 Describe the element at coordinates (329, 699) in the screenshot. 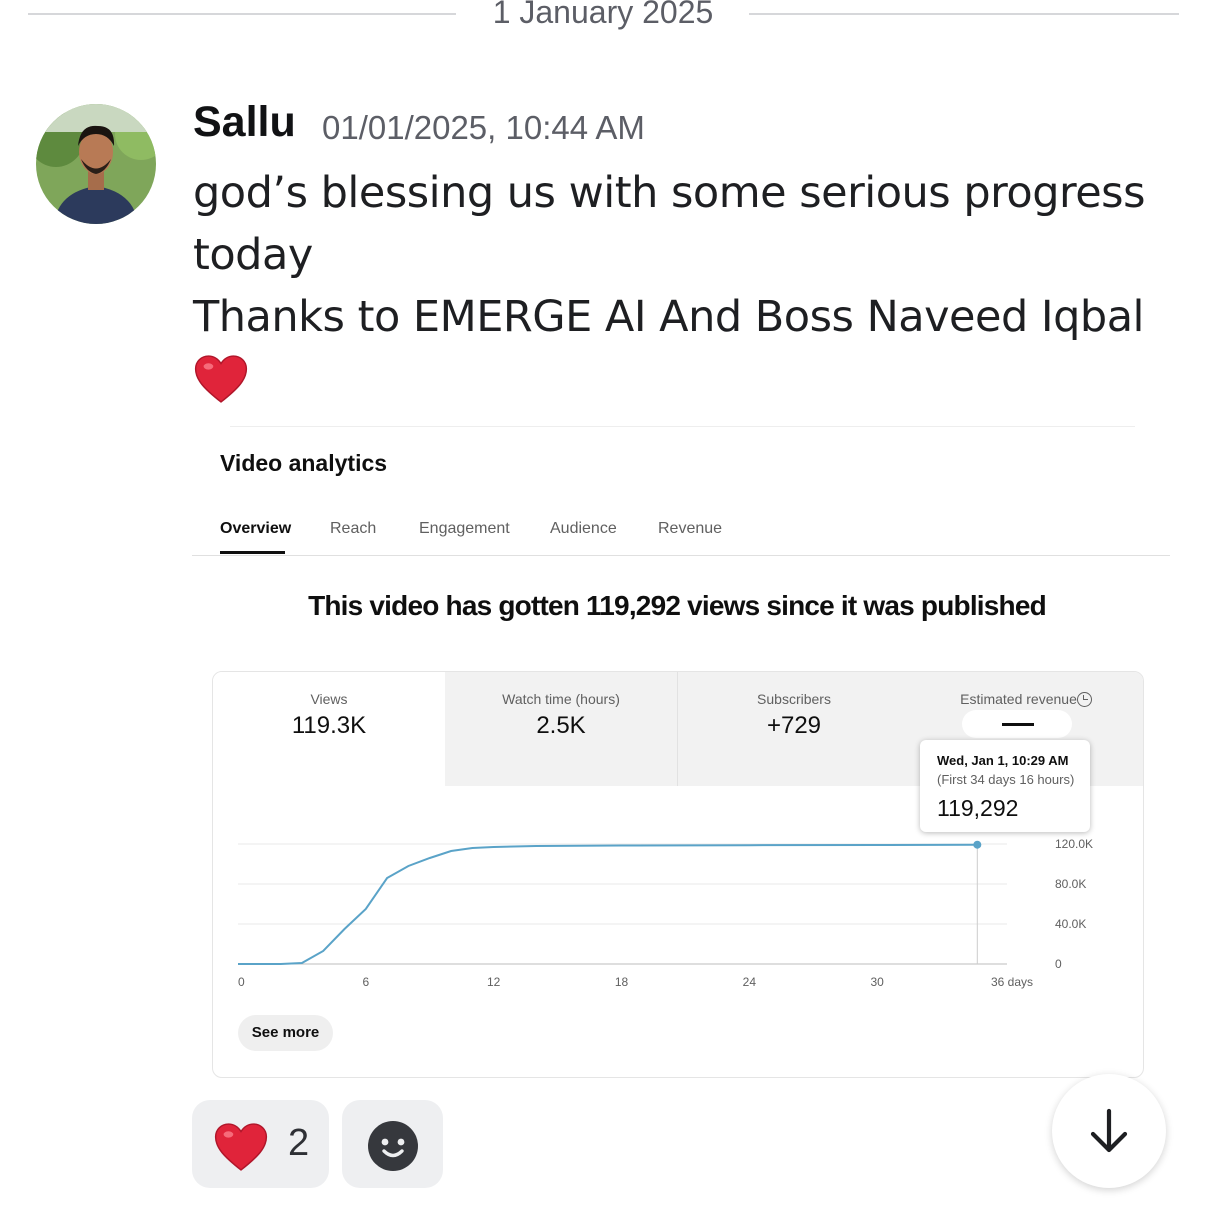

I see `metric-label: Views` at that location.